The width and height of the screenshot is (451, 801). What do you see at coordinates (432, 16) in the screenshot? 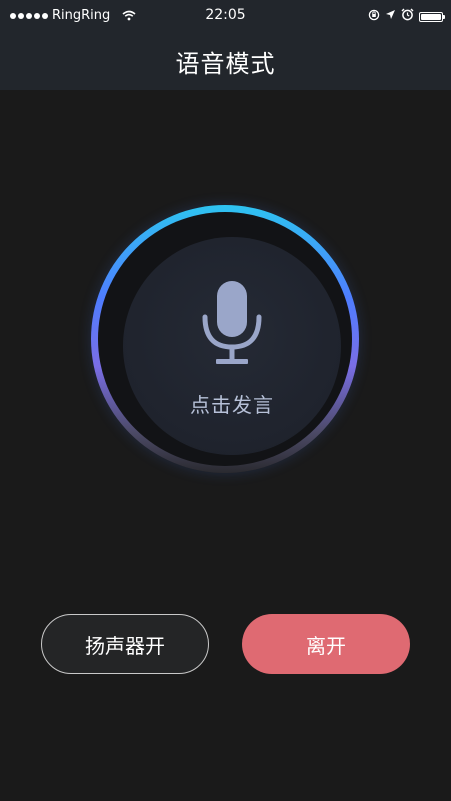
I see `battery-icon` at bounding box center [432, 16].